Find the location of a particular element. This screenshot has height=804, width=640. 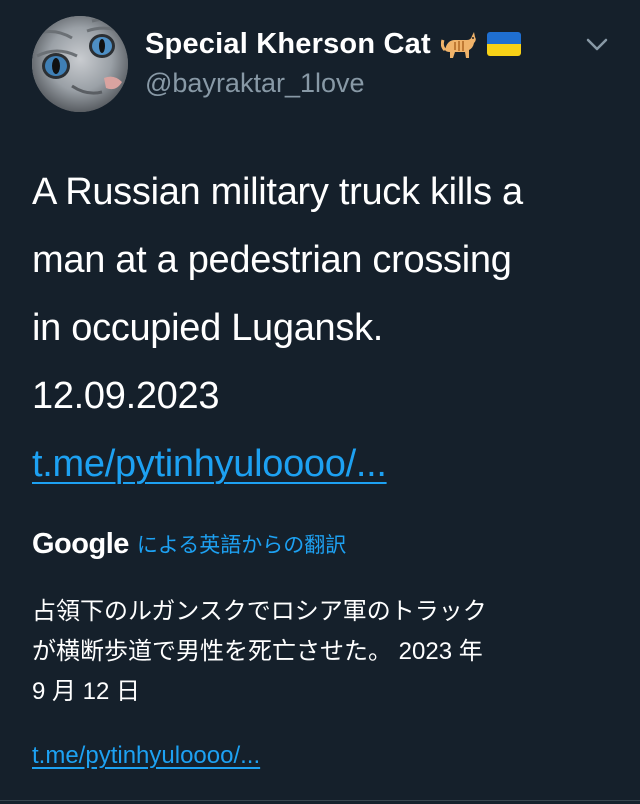

chevron-down-icon is located at coordinates (597, 44).